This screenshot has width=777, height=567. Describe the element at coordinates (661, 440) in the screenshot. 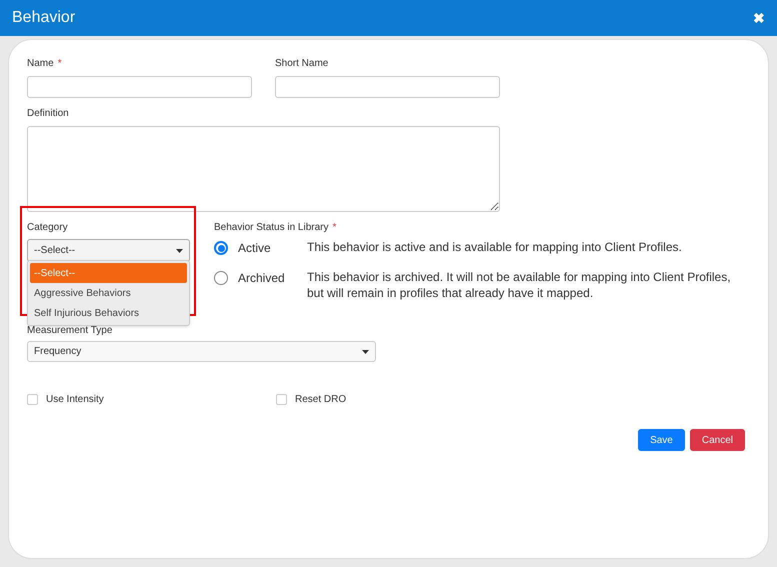

I see `save-button: Save` at that location.